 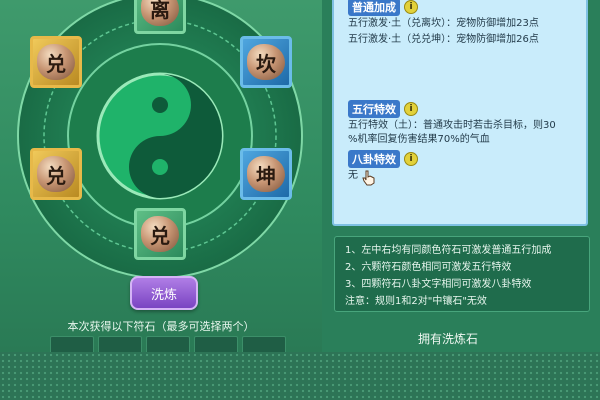 I want to click on trigram-value: 无, so click(x=353, y=175).